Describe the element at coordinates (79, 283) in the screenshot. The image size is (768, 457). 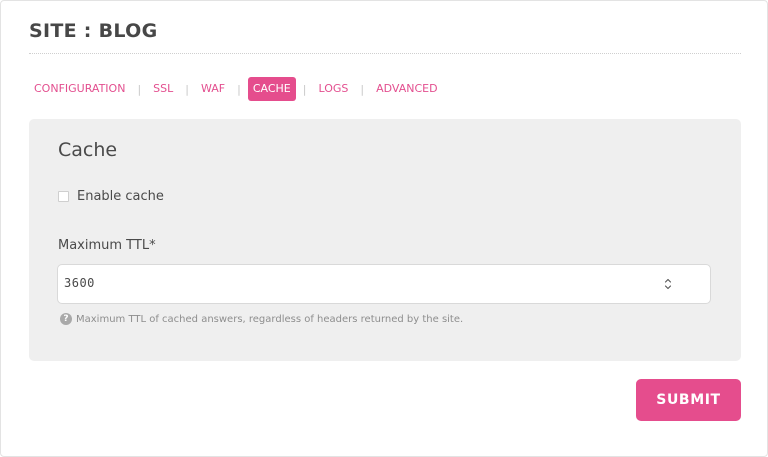
I see `max-ttl-value: 3600` at that location.